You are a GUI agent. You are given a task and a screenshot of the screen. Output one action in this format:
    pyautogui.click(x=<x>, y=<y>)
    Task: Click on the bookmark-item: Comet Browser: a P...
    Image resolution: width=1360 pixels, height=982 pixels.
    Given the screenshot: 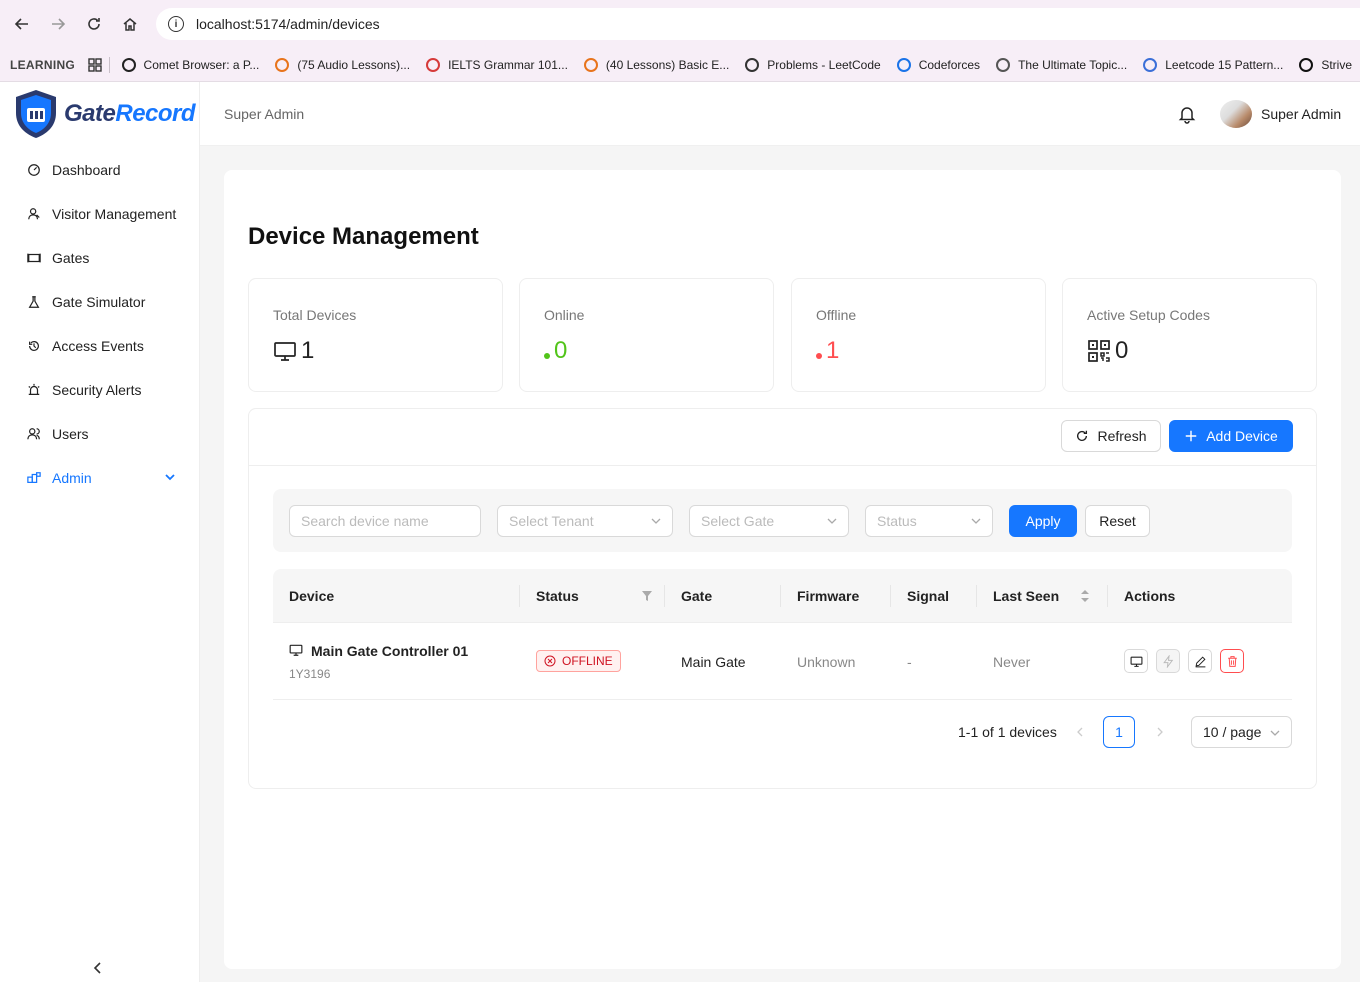 What is the action you would take?
    pyautogui.click(x=191, y=65)
    